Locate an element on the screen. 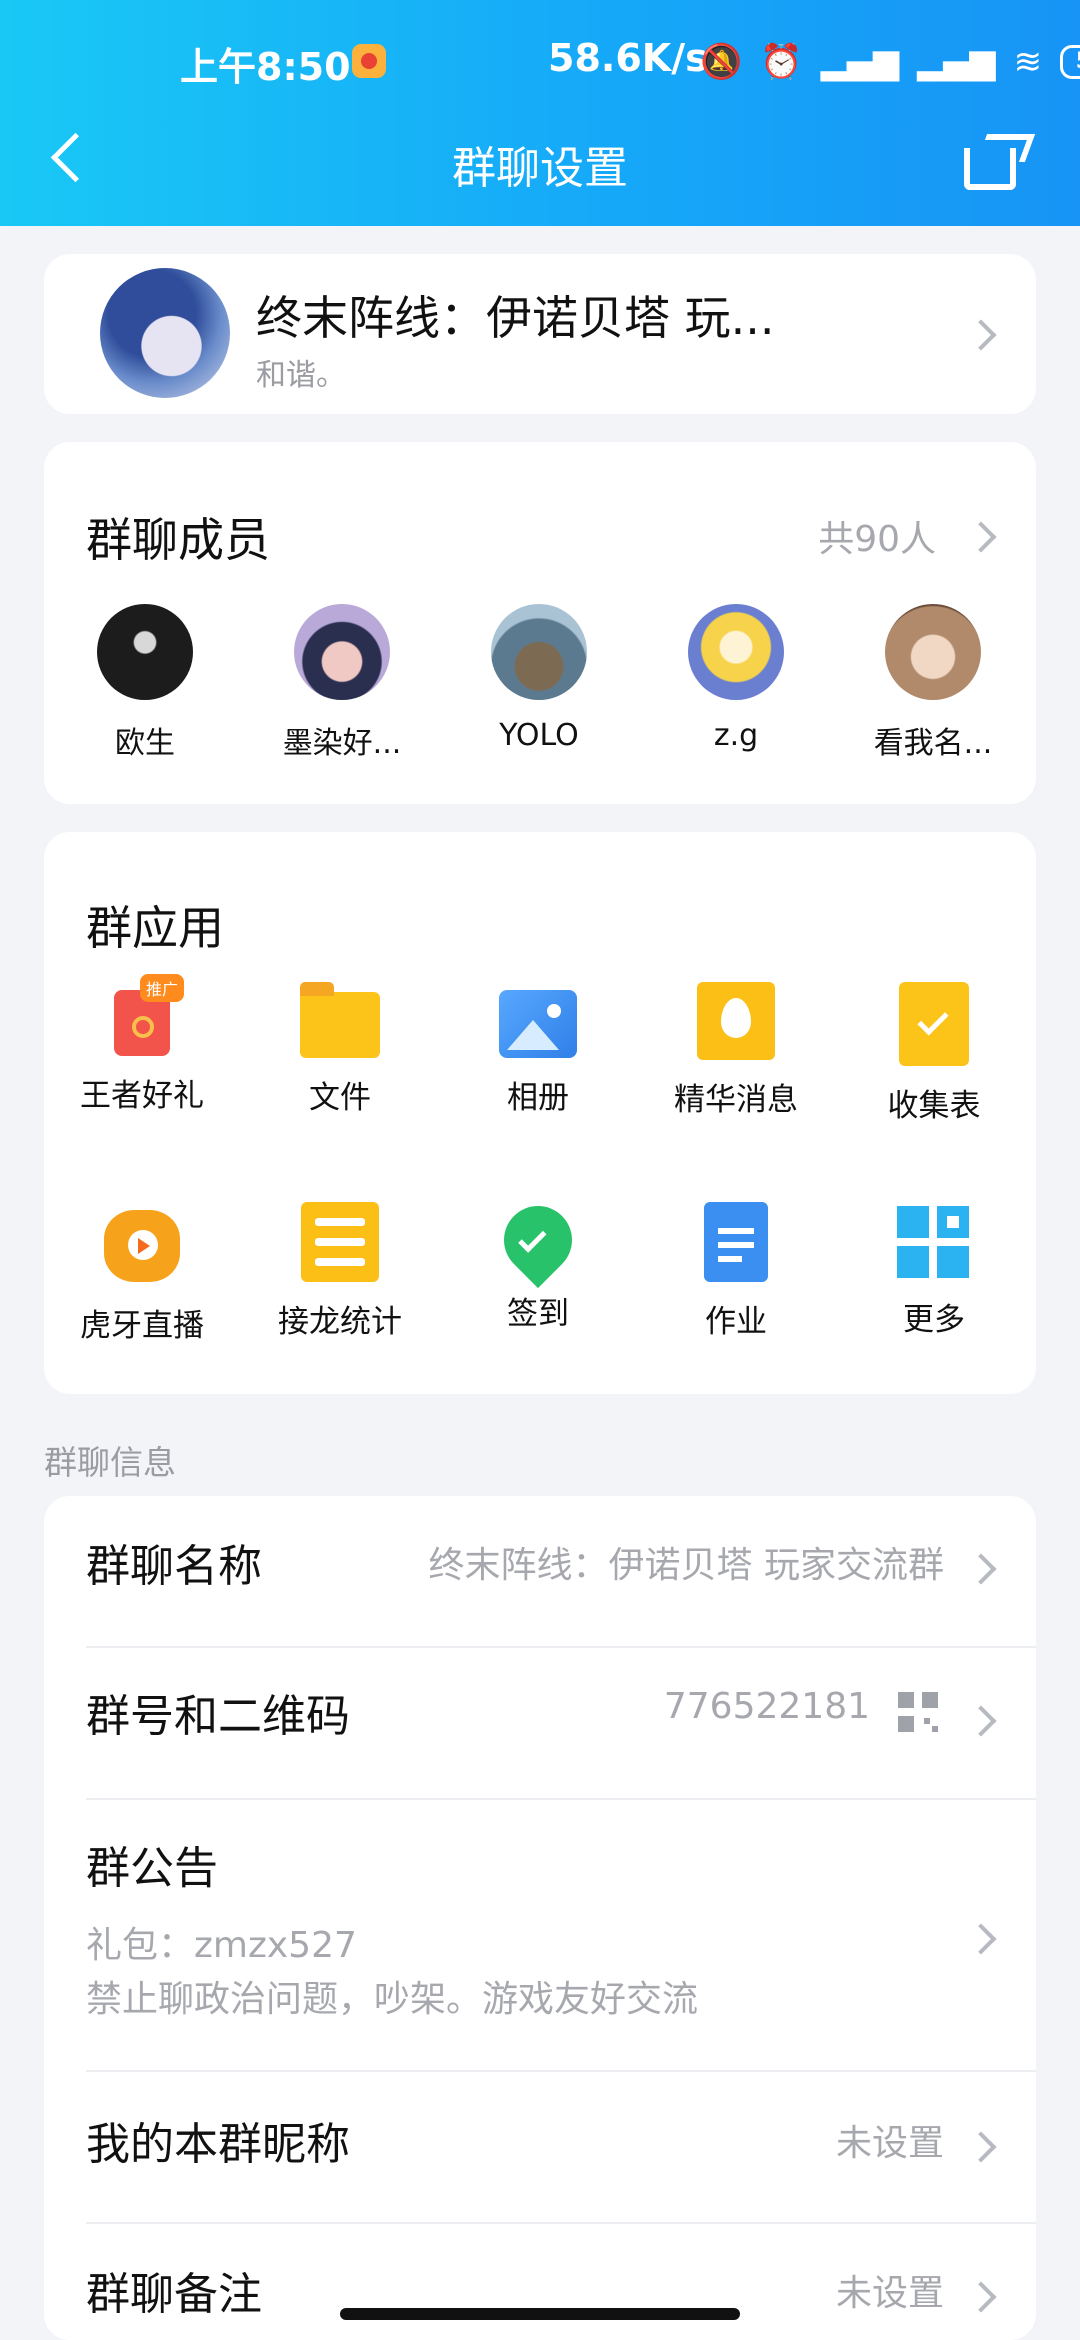  group-profile-card: 终末阵线：伊诺贝塔 玩... 和谐。 is located at coordinates (540, 334).